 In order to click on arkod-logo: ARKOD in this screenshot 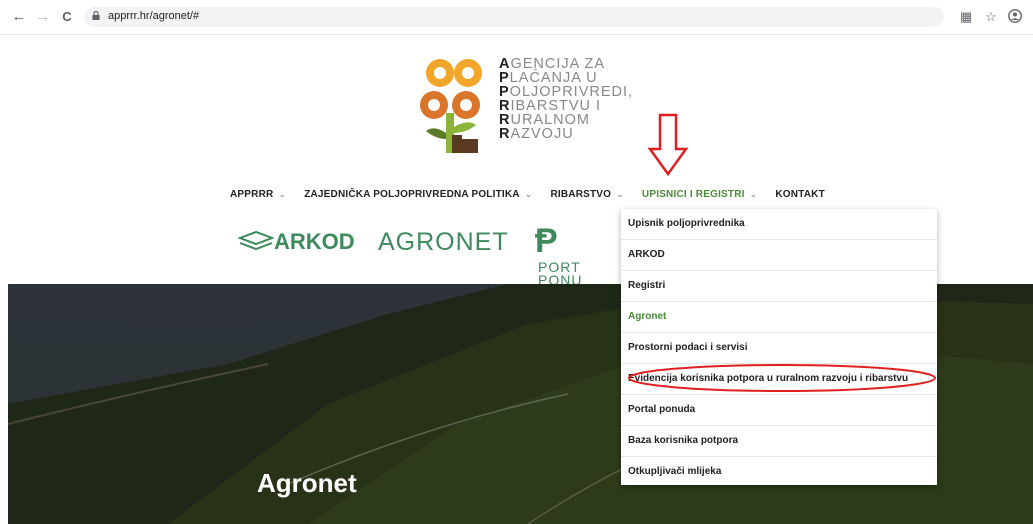, I will do `click(296, 242)`.